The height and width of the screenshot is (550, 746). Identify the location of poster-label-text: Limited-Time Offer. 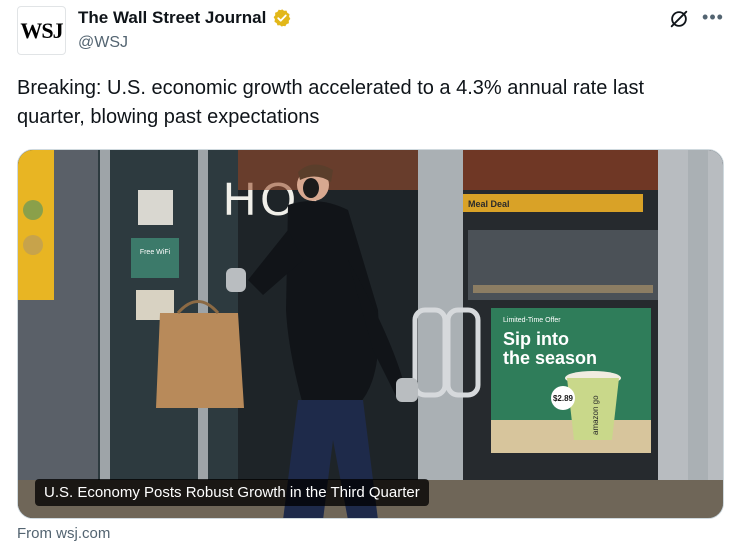
(532, 320).